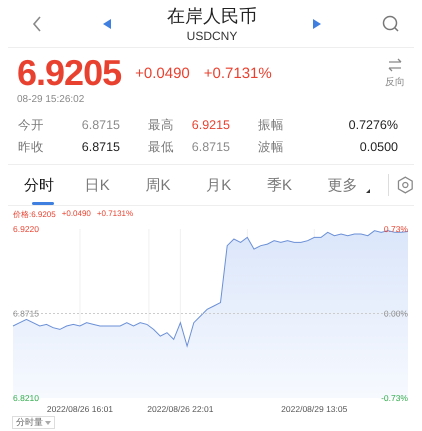 This screenshot has height=431, width=422. I want to click on y-axis-label: 6.8715, so click(26, 313).